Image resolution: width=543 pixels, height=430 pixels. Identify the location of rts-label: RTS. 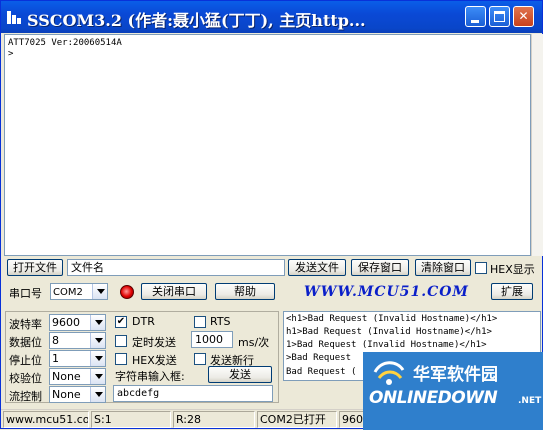
(220, 321).